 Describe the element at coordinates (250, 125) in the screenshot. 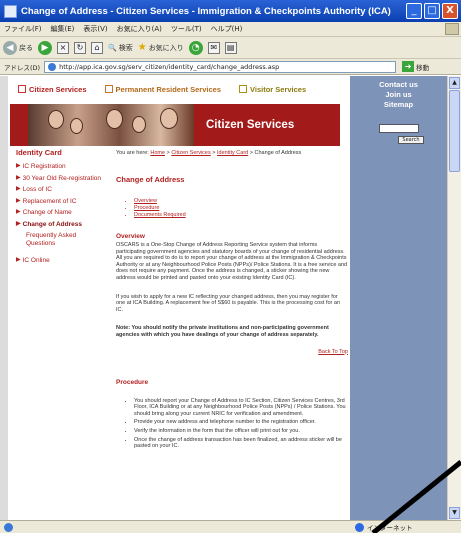

I see `banner-title: Citizen Services` at that location.